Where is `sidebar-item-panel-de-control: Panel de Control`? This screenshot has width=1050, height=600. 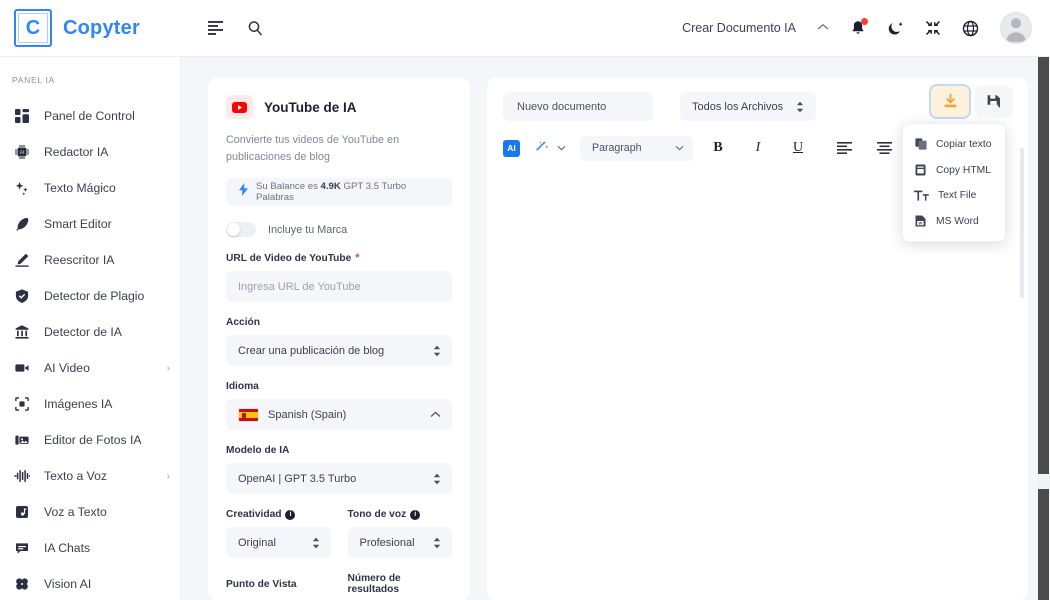
sidebar-item-panel-de-control: Panel de Control is located at coordinates (90, 116).